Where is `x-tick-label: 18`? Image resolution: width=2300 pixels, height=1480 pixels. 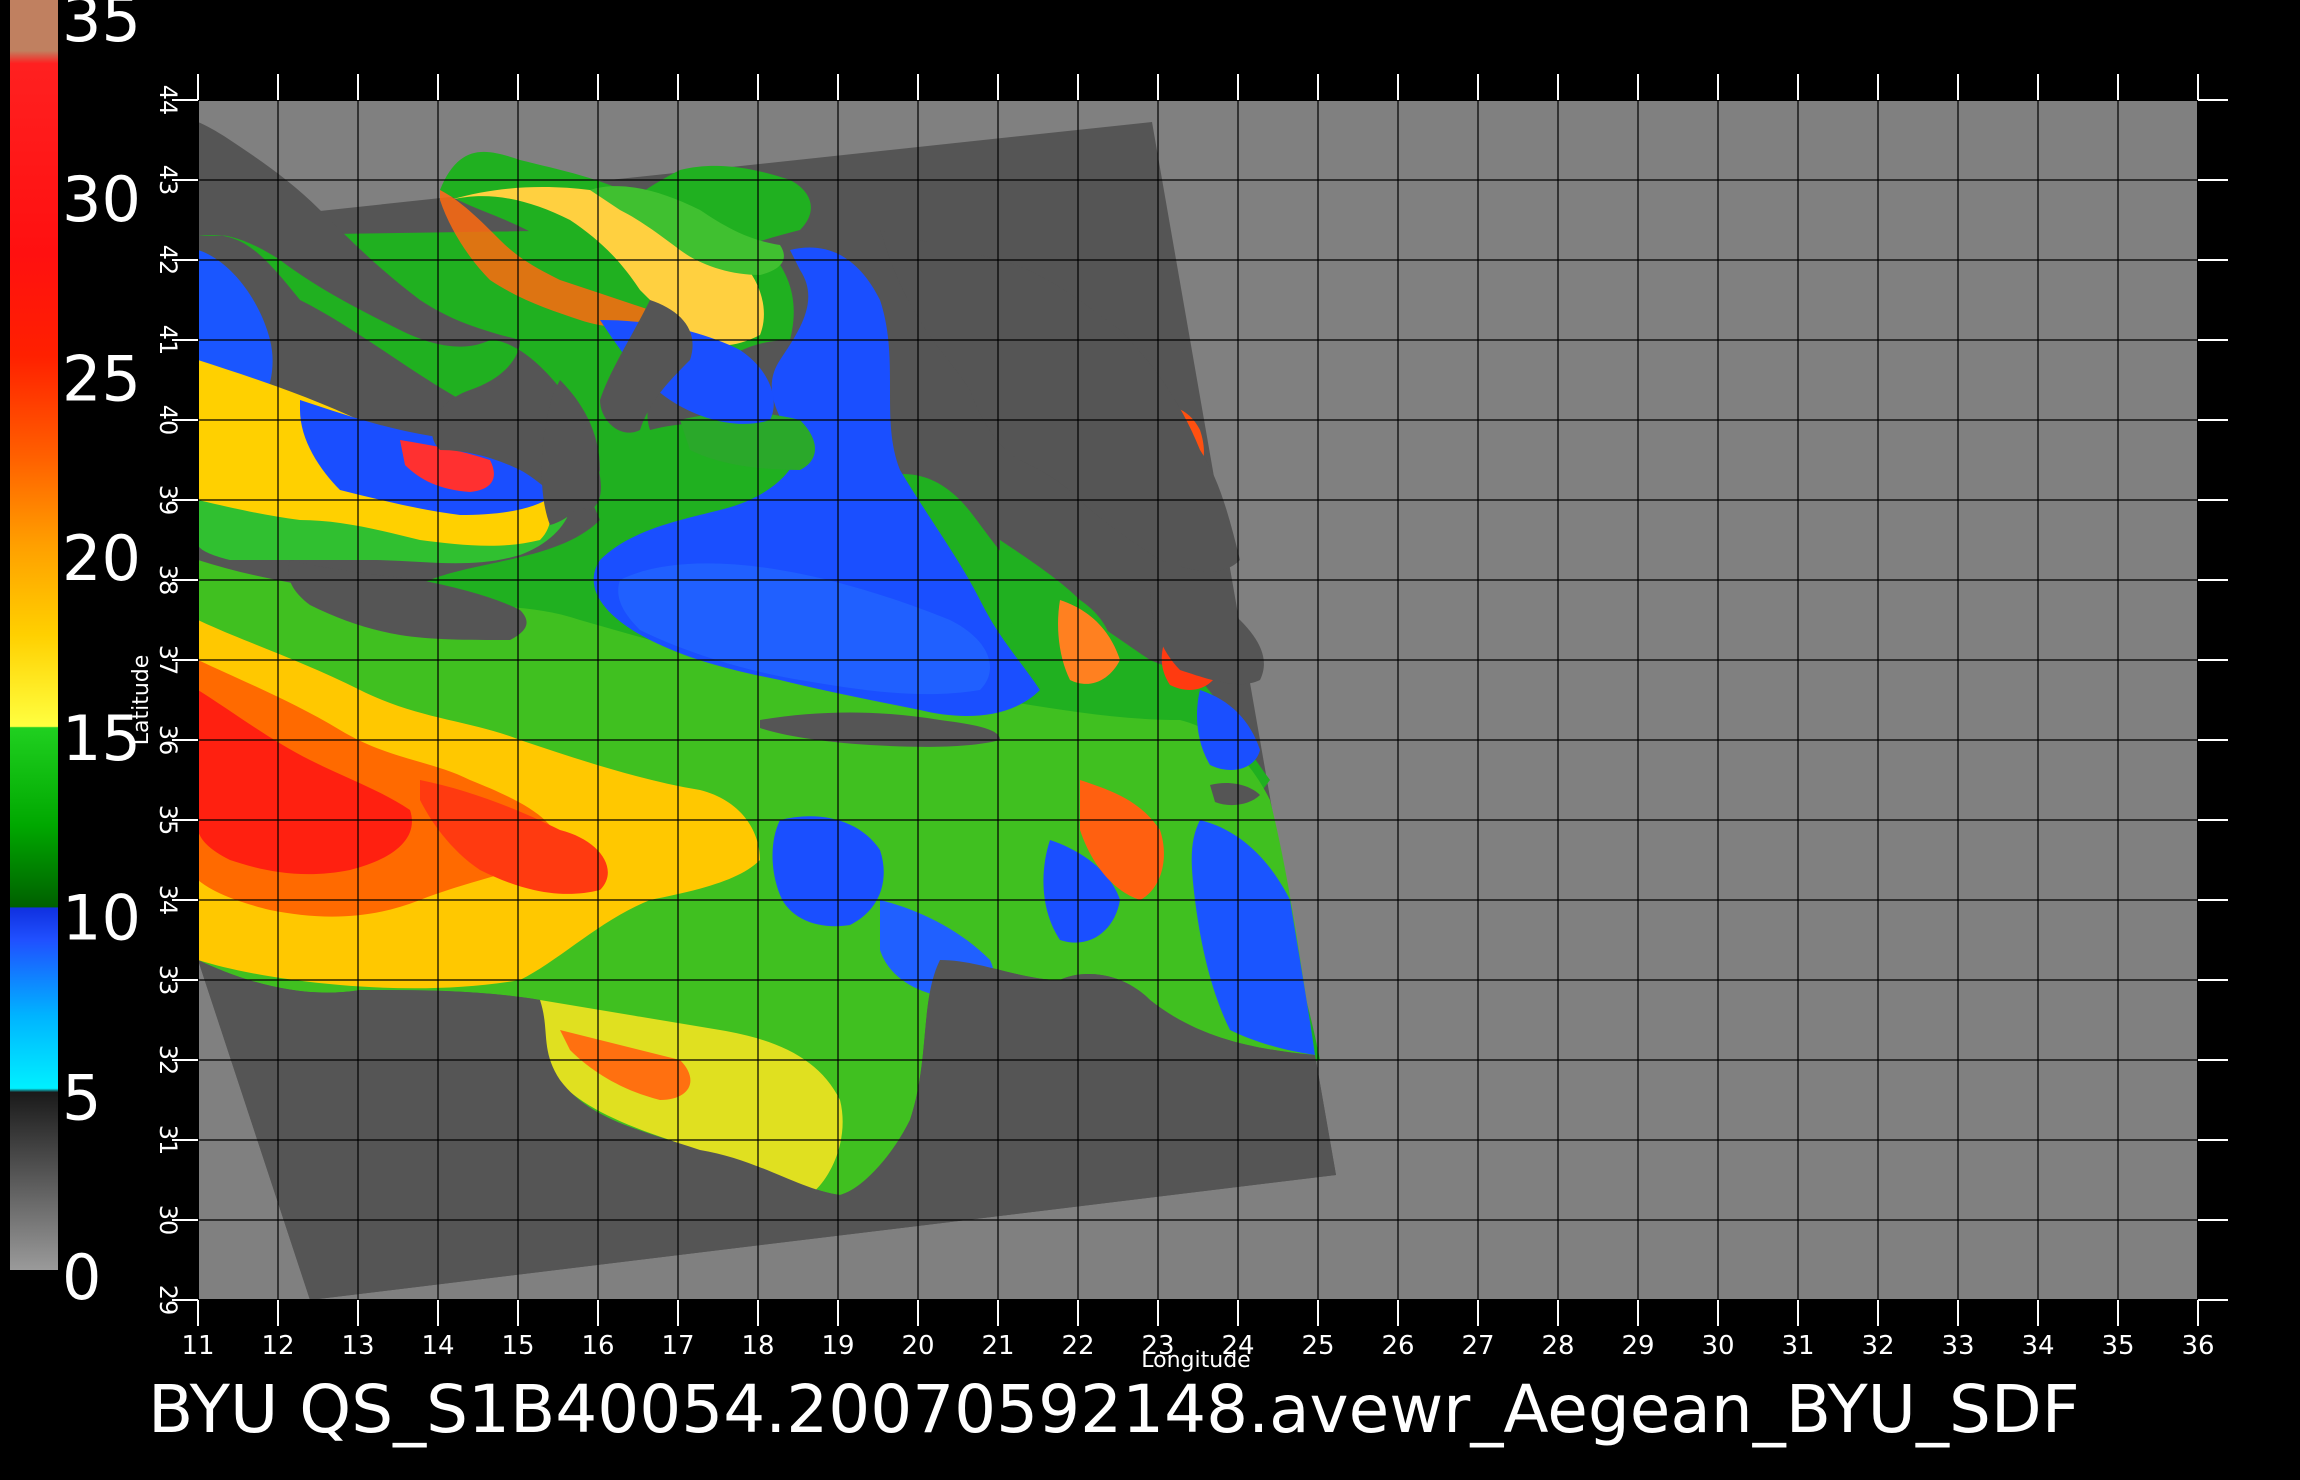 x-tick-label: 18 is located at coordinates (757, 1346).